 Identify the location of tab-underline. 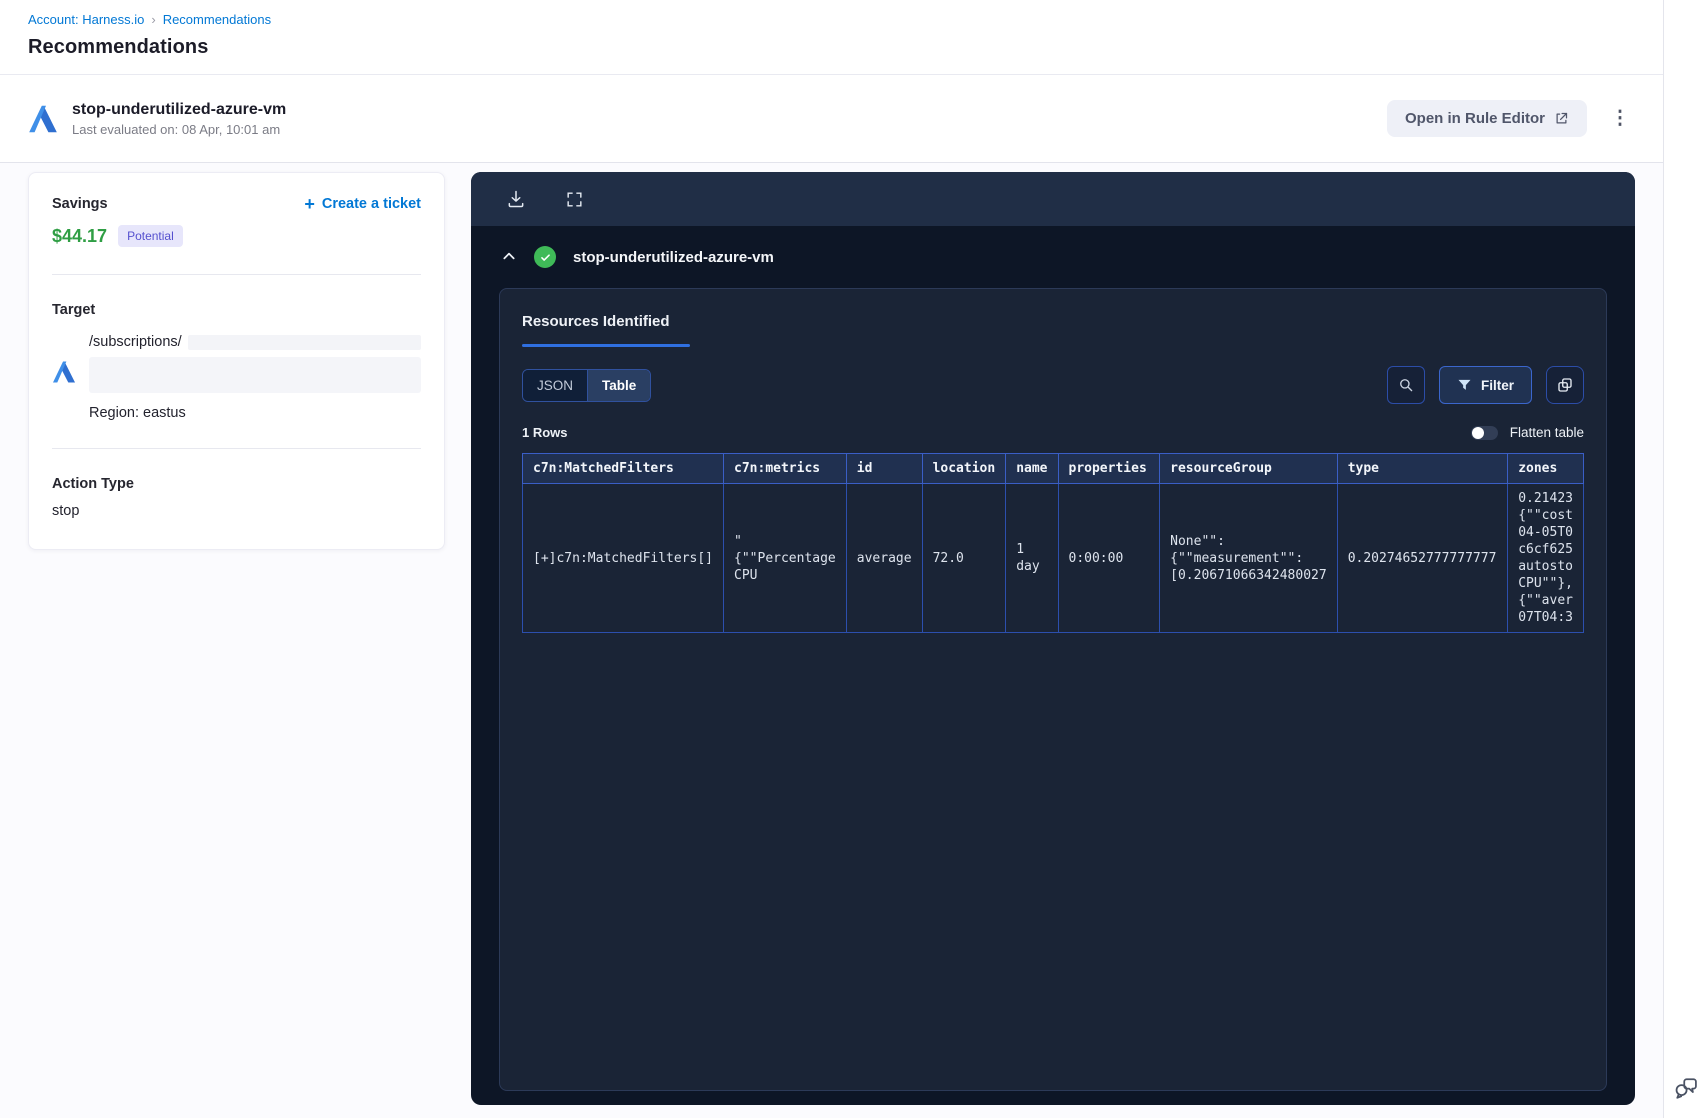
(606, 345).